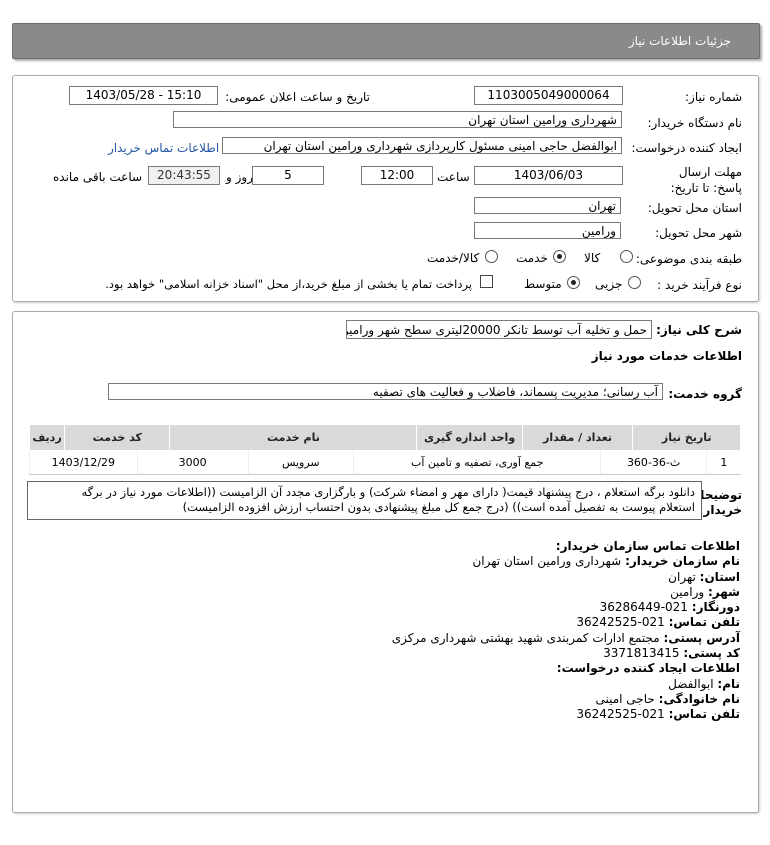 This screenshot has height=845, width=770. I want to click on buyer-address-label: آدرس پستی:, so click(701, 637).